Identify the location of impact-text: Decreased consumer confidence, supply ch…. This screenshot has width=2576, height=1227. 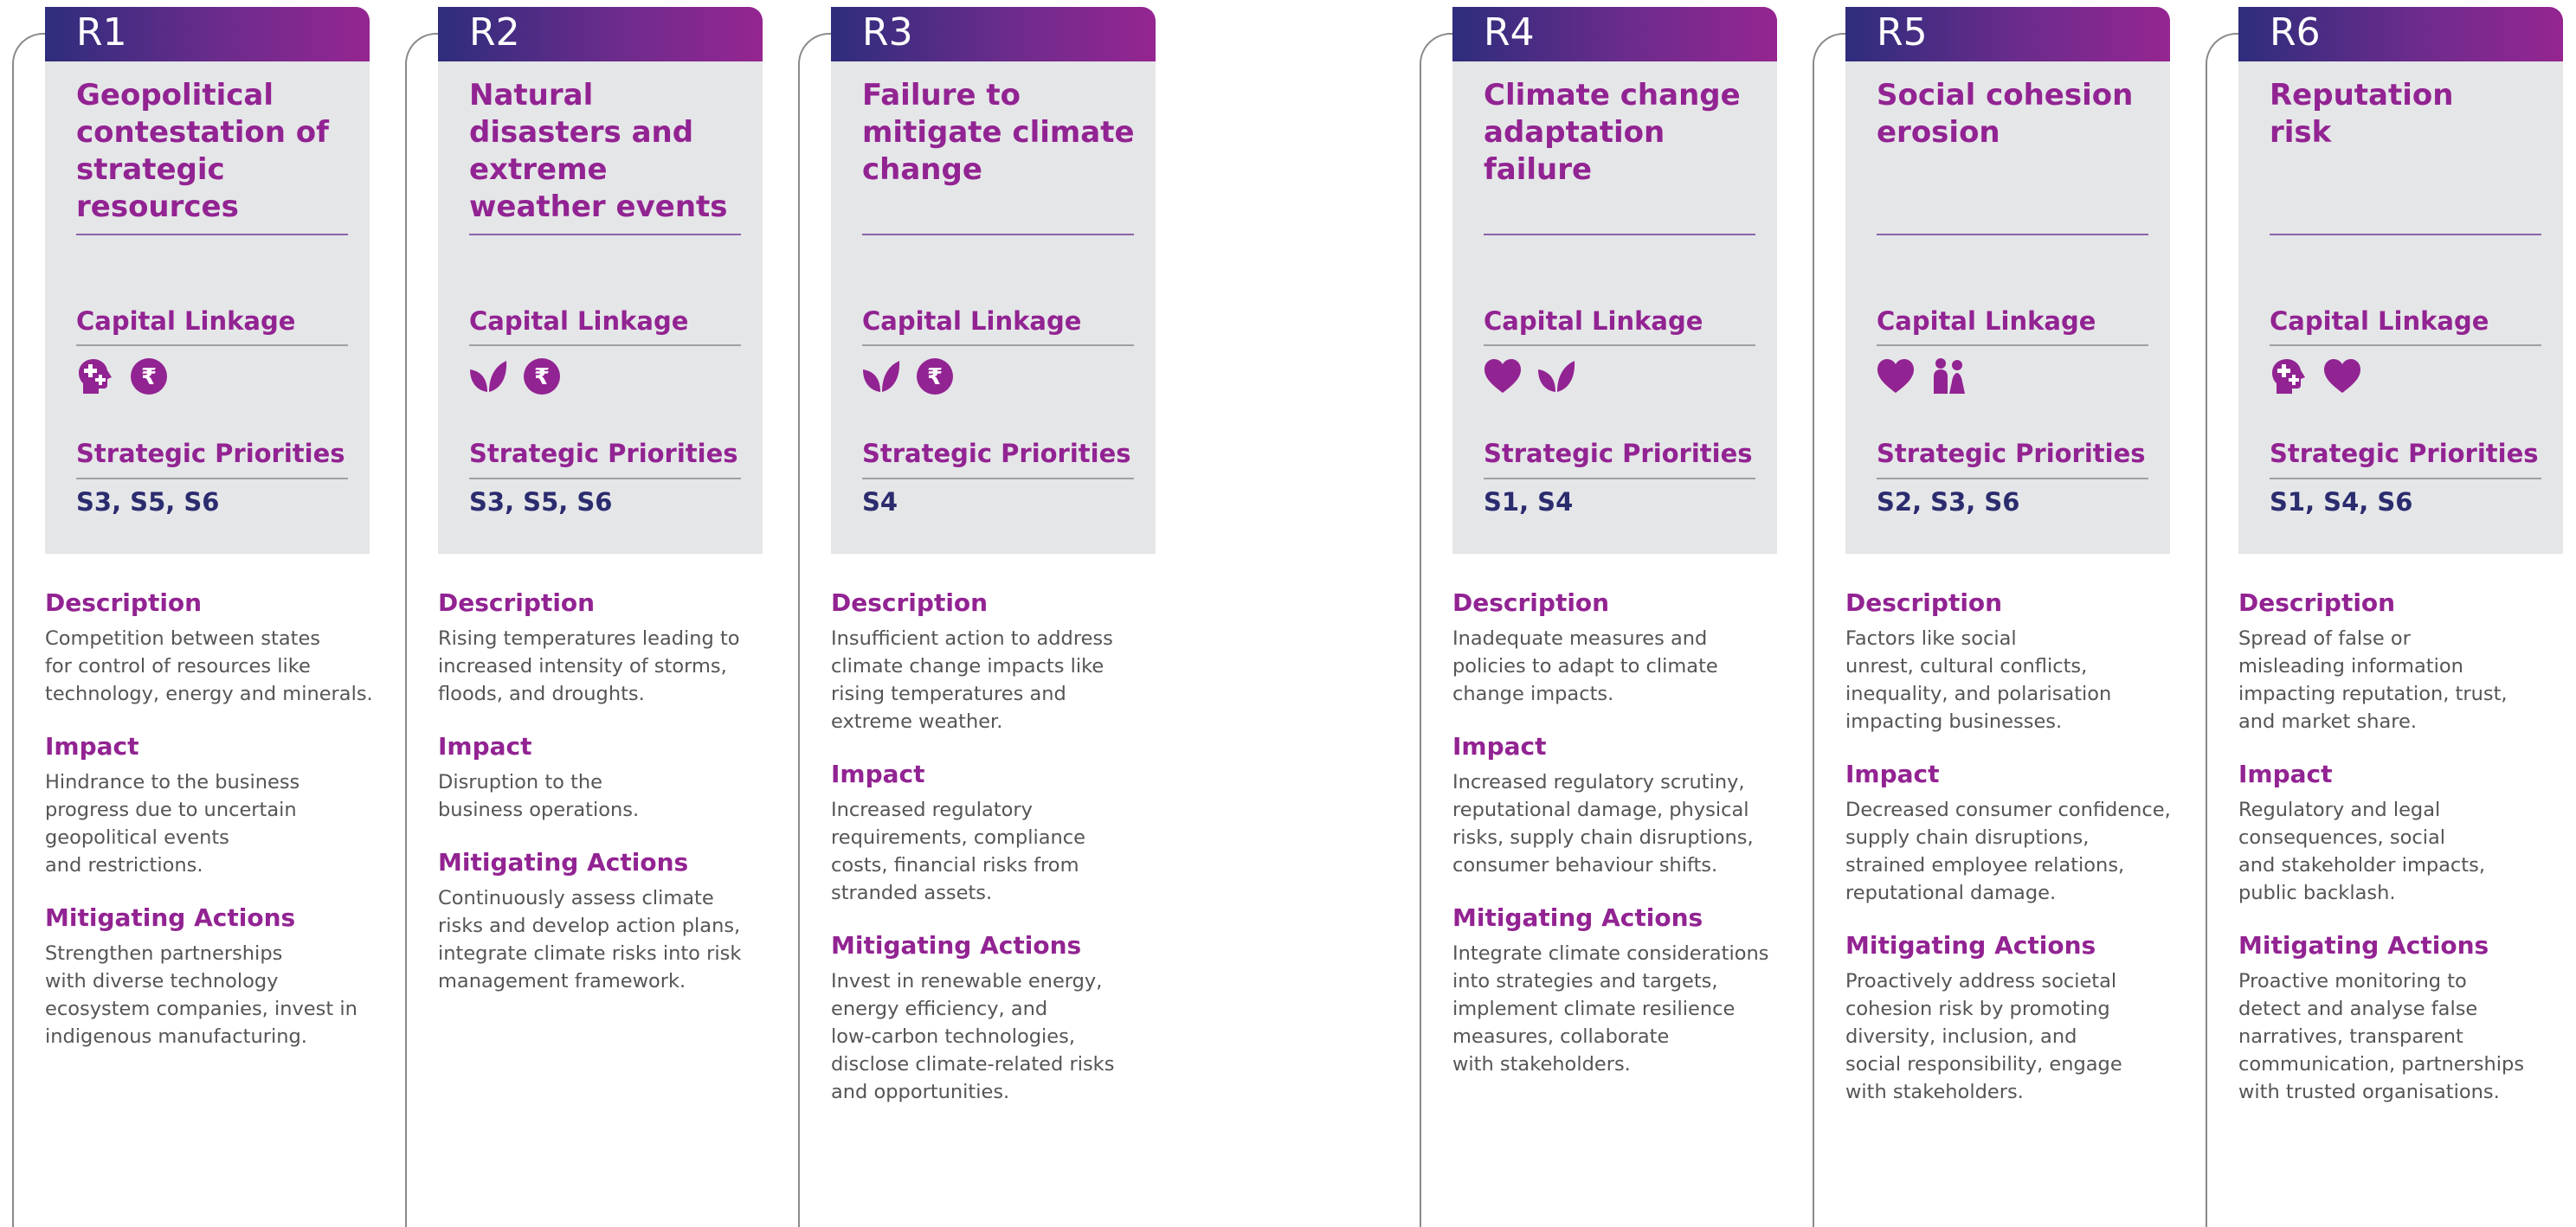
(2008, 852).